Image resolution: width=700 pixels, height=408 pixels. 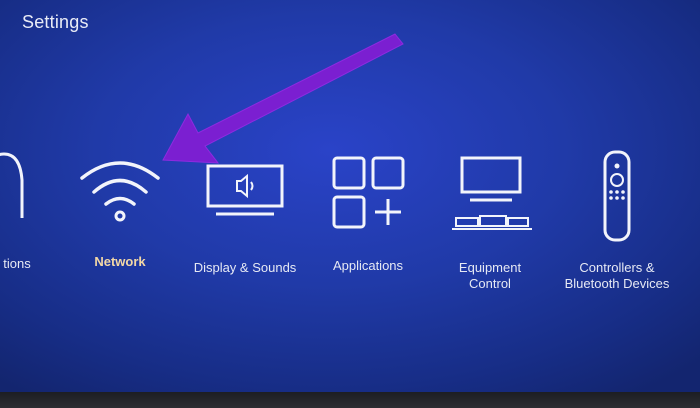 What do you see at coordinates (55, 22) in the screenshot?
I see `page-title: Settings` at bounding box center [55, 22].